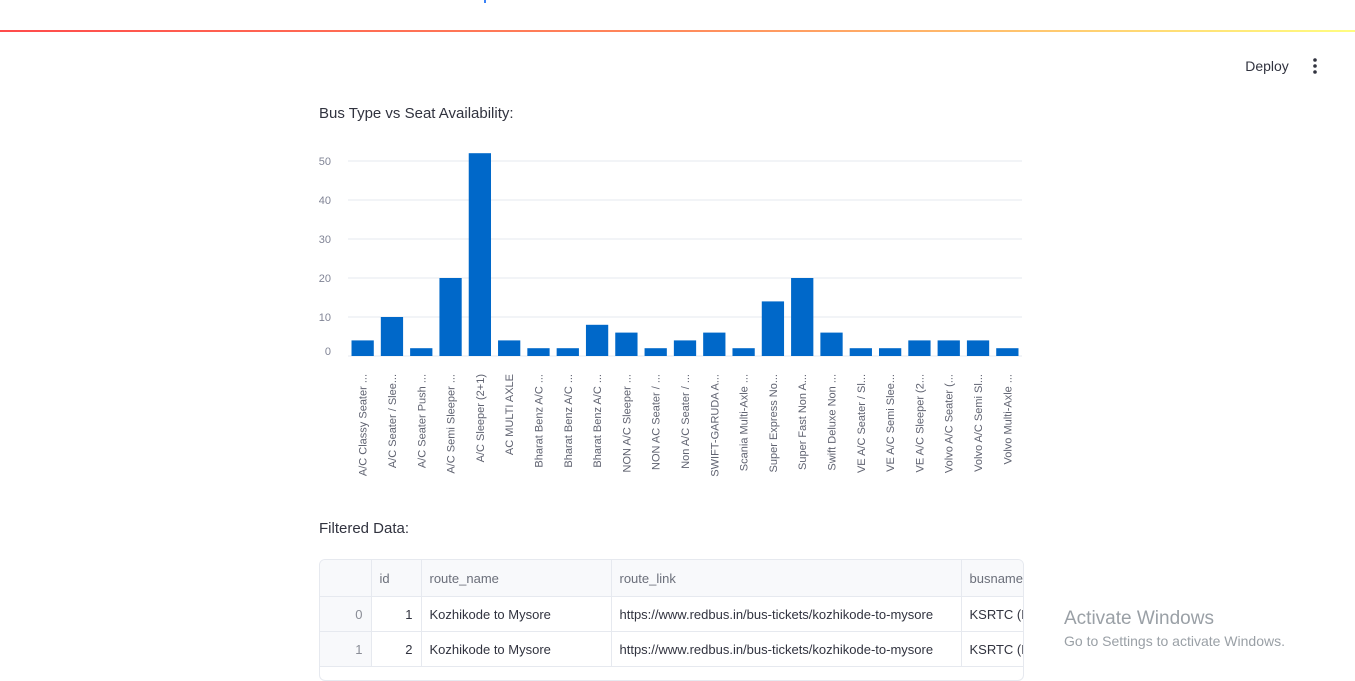  What do you see at coordinates (325, 279) in the screenshot?
I see `y-tick-label: 20` at bounding box center [325, 279].